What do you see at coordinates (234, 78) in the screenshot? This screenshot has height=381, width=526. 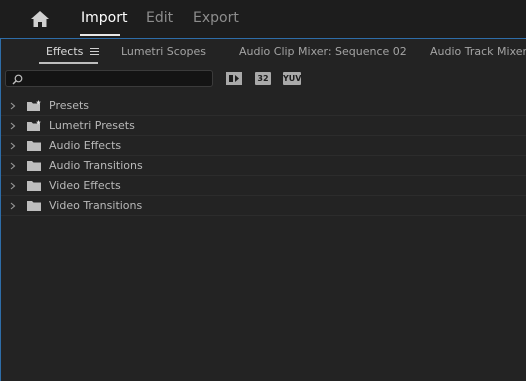 I see `accelerated-effects-icon` at bounding box center [234, 78].